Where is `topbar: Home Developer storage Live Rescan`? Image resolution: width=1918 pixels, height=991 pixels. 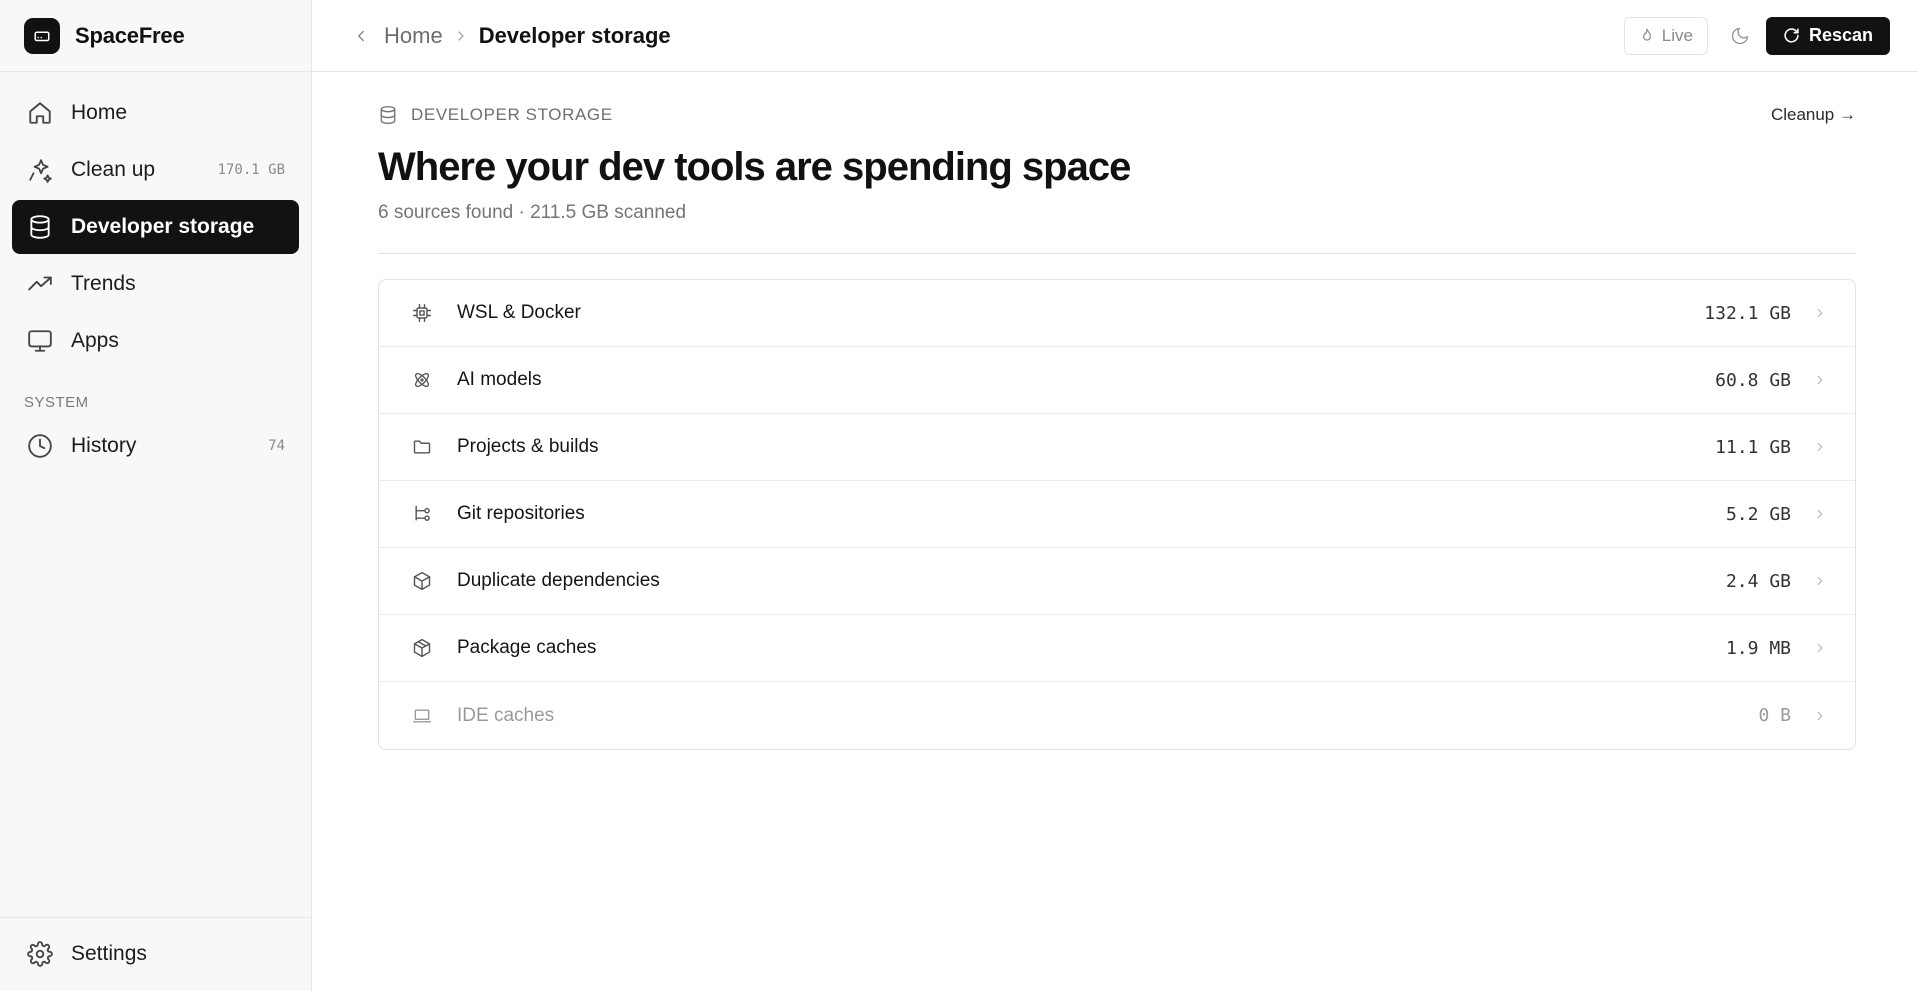 topbar: Home Developer storage Live Rescan is located at coordinates (1115, 36).